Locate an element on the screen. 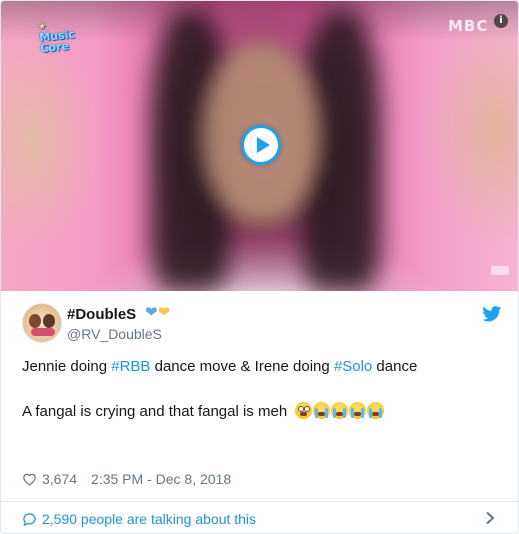 This screenshot has height=534, width=519. conversation-link: 2,590 people are talking about this is located at coordinates (139, 519).